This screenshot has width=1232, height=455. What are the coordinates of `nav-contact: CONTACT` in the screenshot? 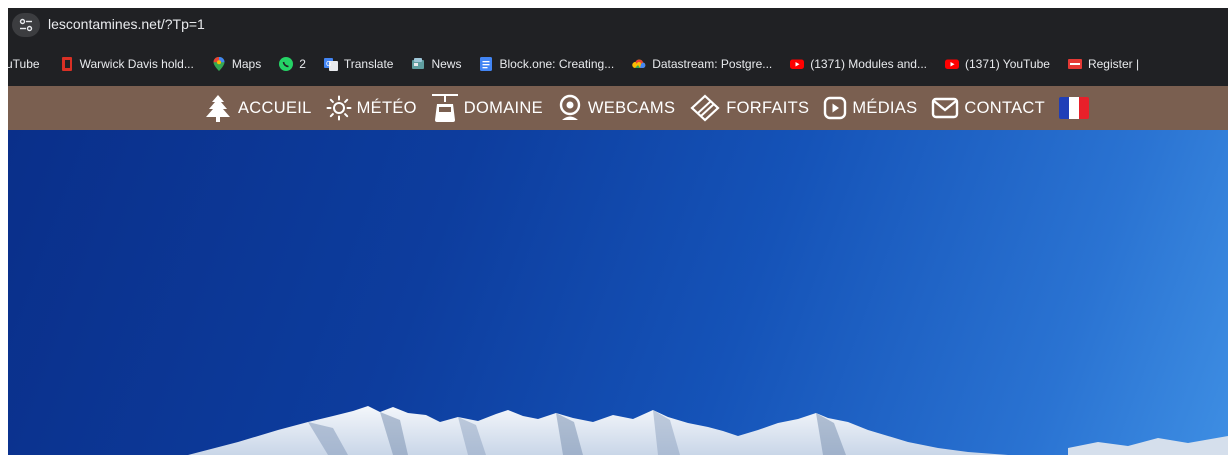 It's located at (988, 108).